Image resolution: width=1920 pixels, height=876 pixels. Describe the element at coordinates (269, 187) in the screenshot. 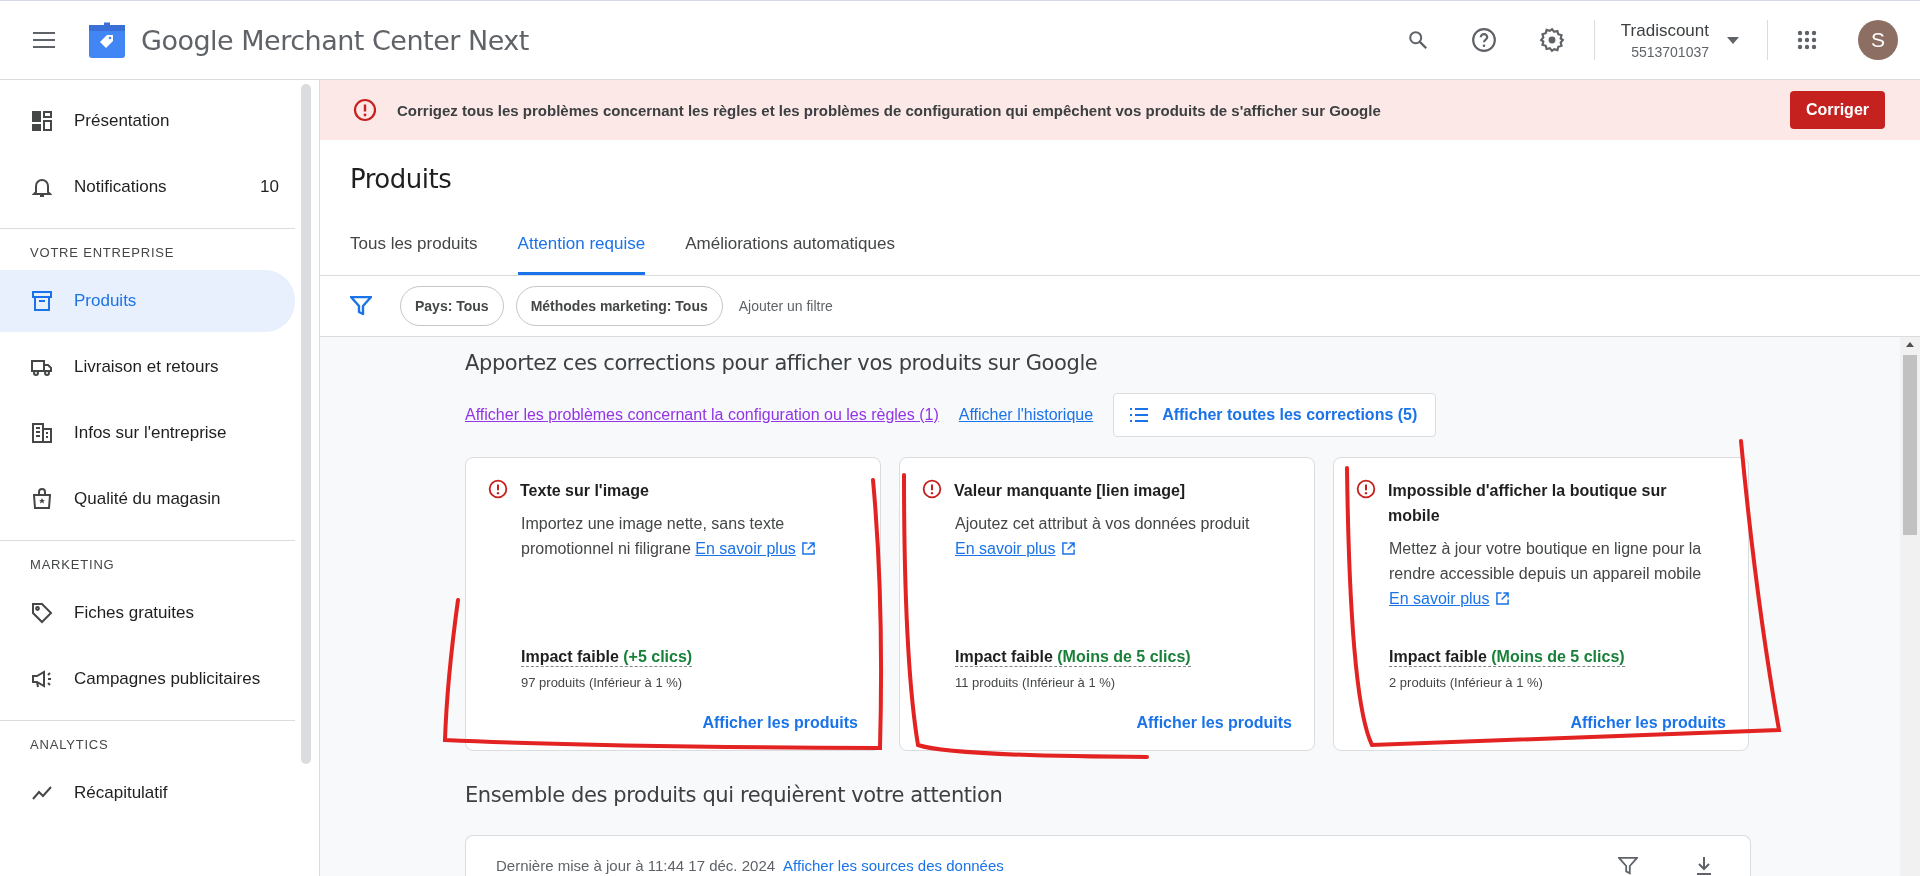

I see `notification-count: 10` at that location.